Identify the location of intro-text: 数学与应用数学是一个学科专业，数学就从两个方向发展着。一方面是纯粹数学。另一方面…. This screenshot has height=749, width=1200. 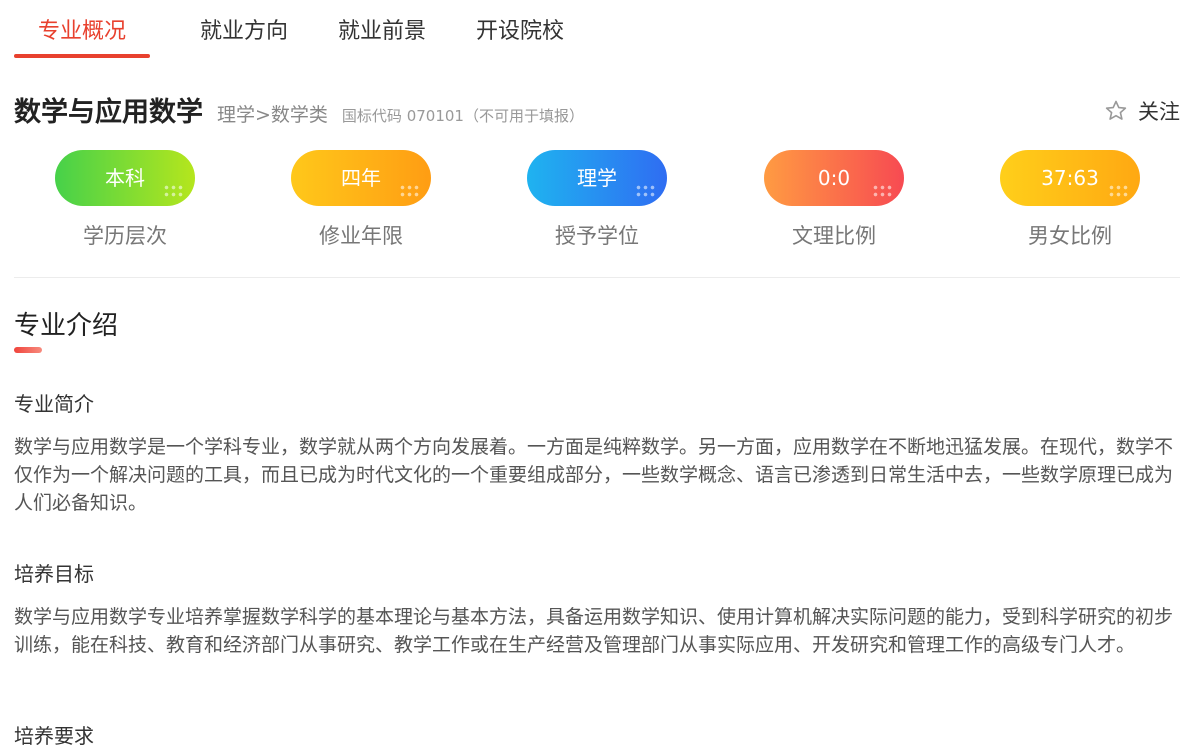
(594, 475).